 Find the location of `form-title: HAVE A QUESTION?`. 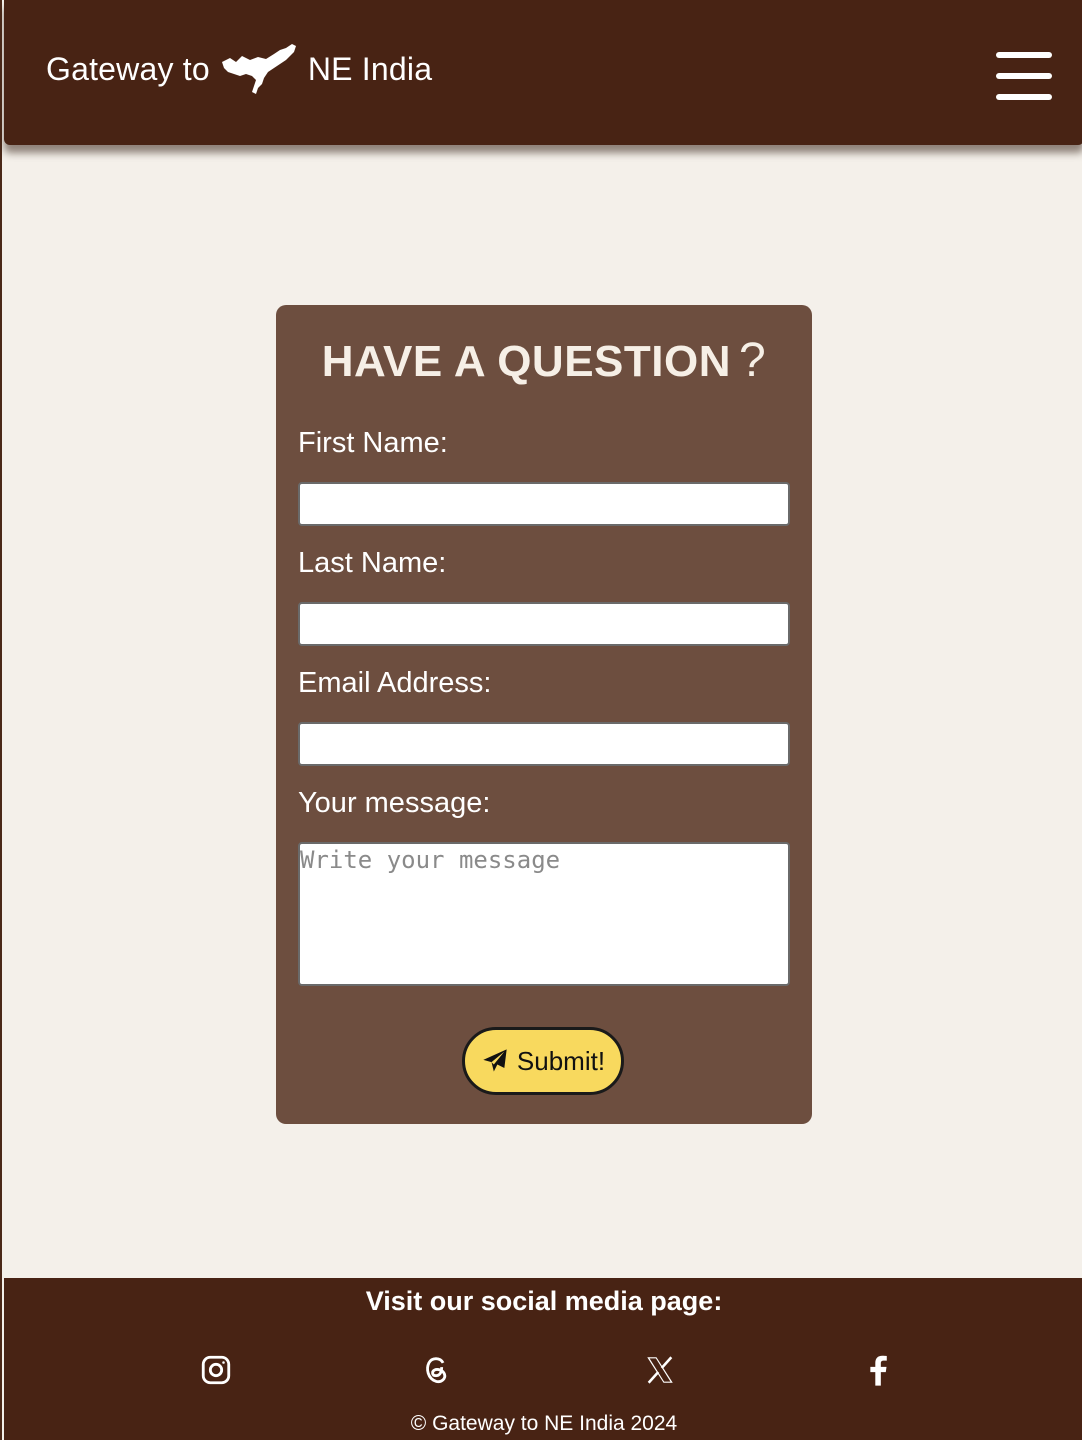

form-title: HAVE A QUESTION? is located at coordinates (544, 360).